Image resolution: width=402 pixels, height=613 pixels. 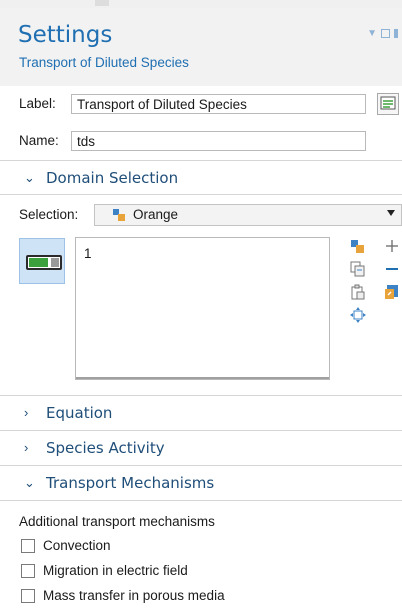 I want to click on porous-media-checkbox, so click(x=28, y=596).